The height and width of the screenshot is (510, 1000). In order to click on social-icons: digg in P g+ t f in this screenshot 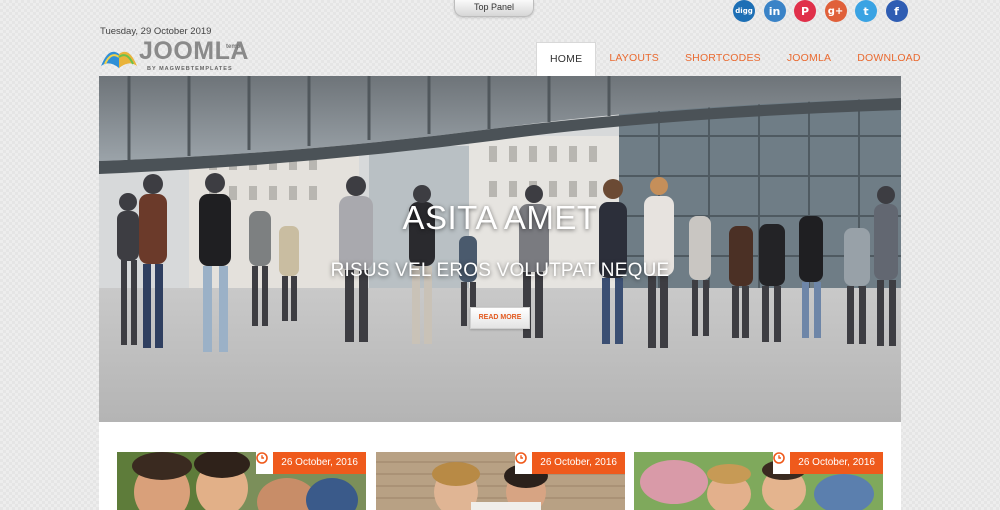, I will do `click(824, 11)`.